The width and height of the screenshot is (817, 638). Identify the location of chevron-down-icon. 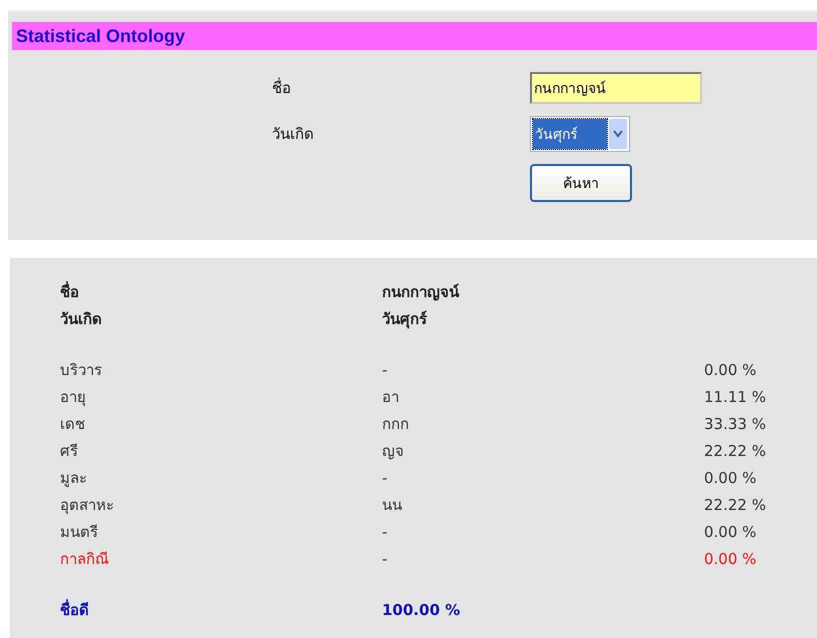
(618, 134).